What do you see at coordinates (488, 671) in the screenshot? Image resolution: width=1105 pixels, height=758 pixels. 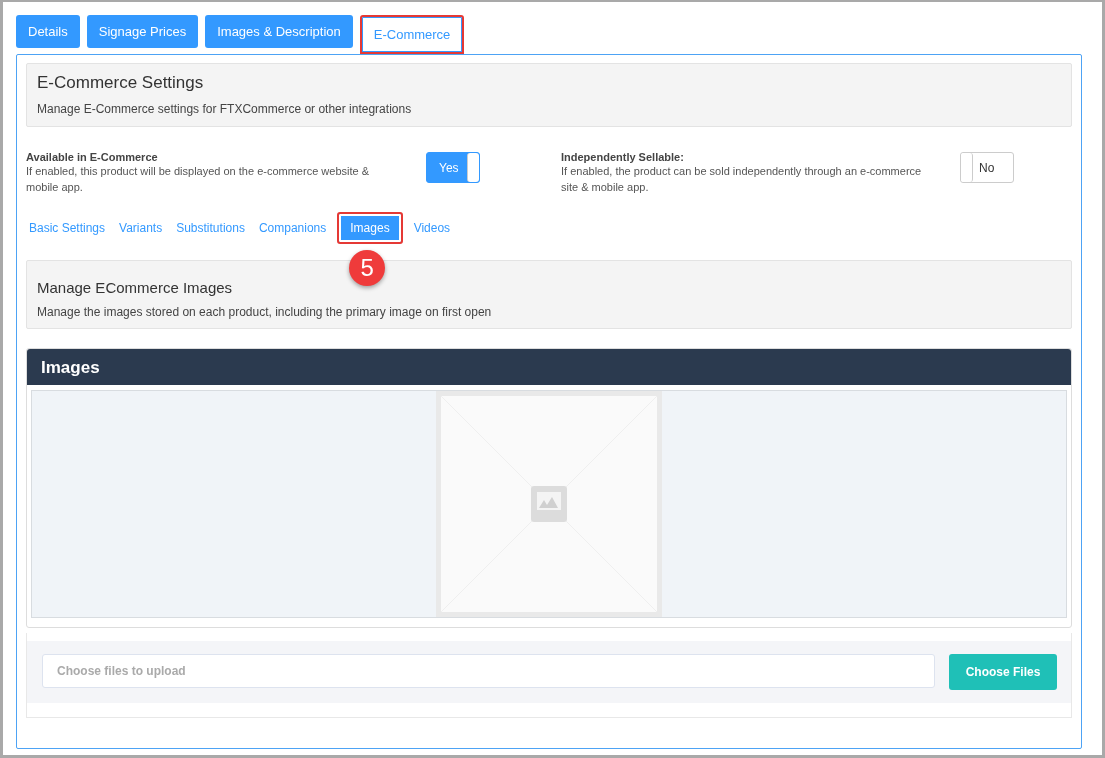 I see `file-input-field: Choose files to upload` at bounding box center [488, 671].